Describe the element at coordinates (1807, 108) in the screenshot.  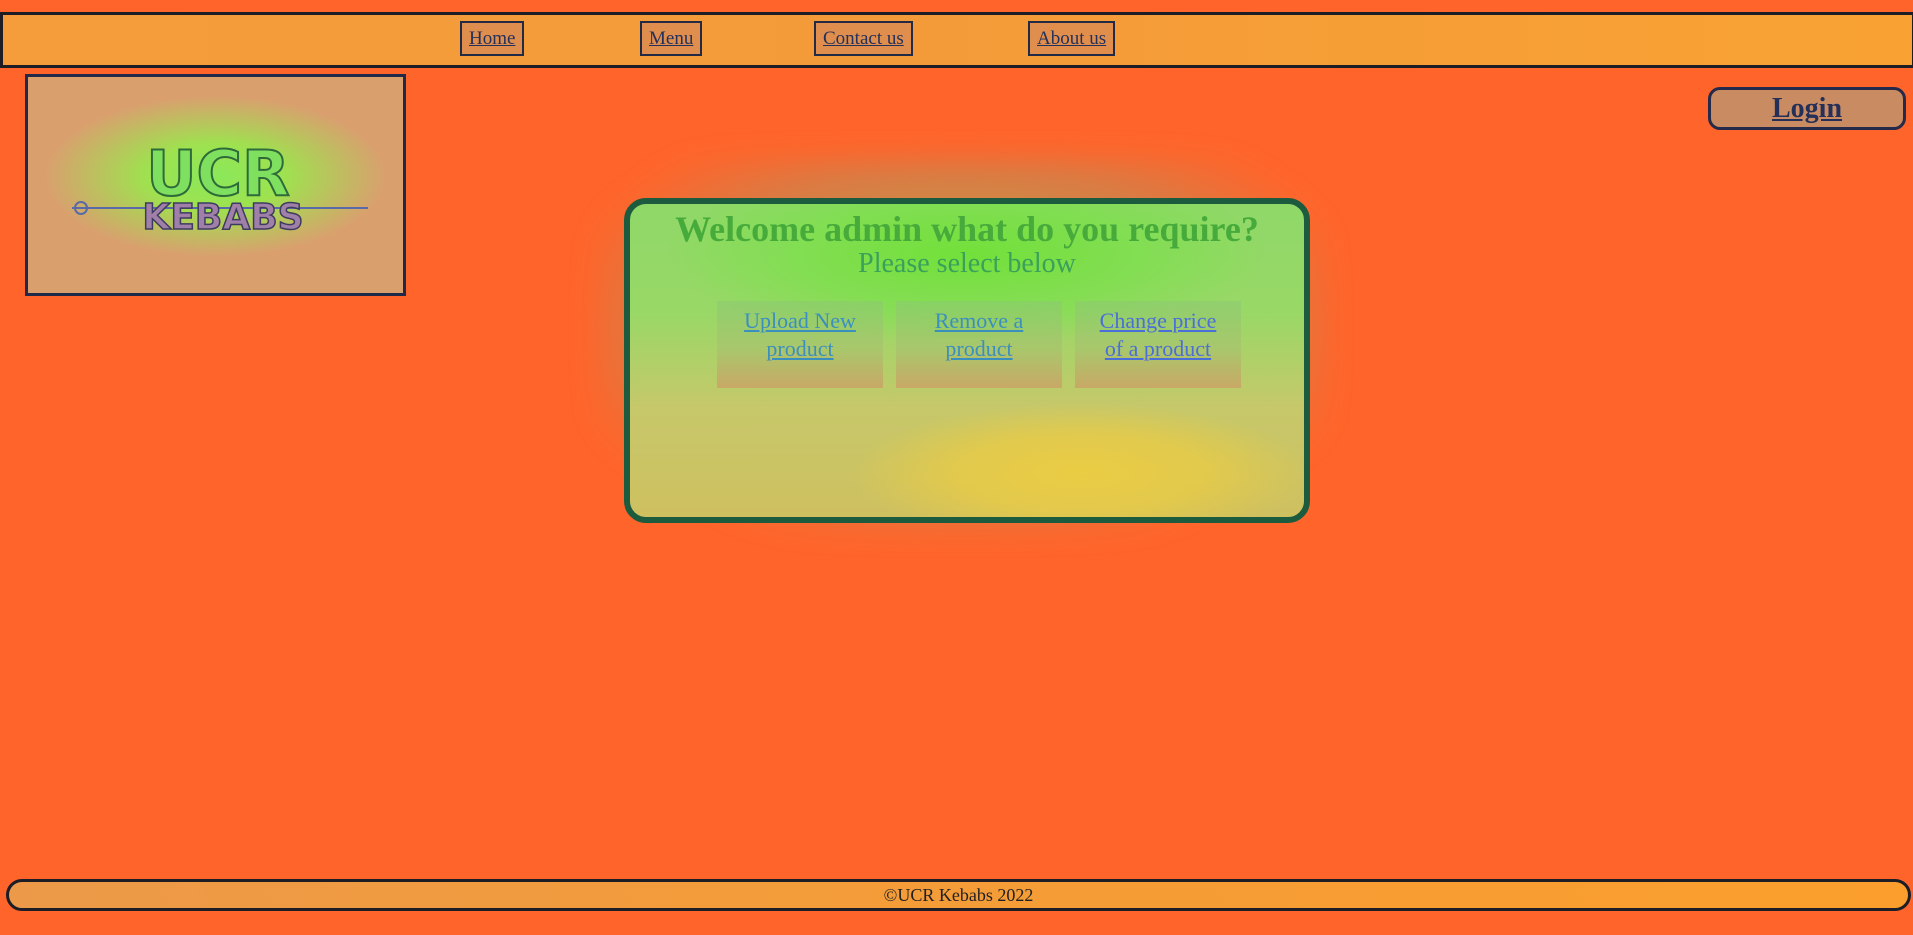
I see `login-button: Login` at that location.